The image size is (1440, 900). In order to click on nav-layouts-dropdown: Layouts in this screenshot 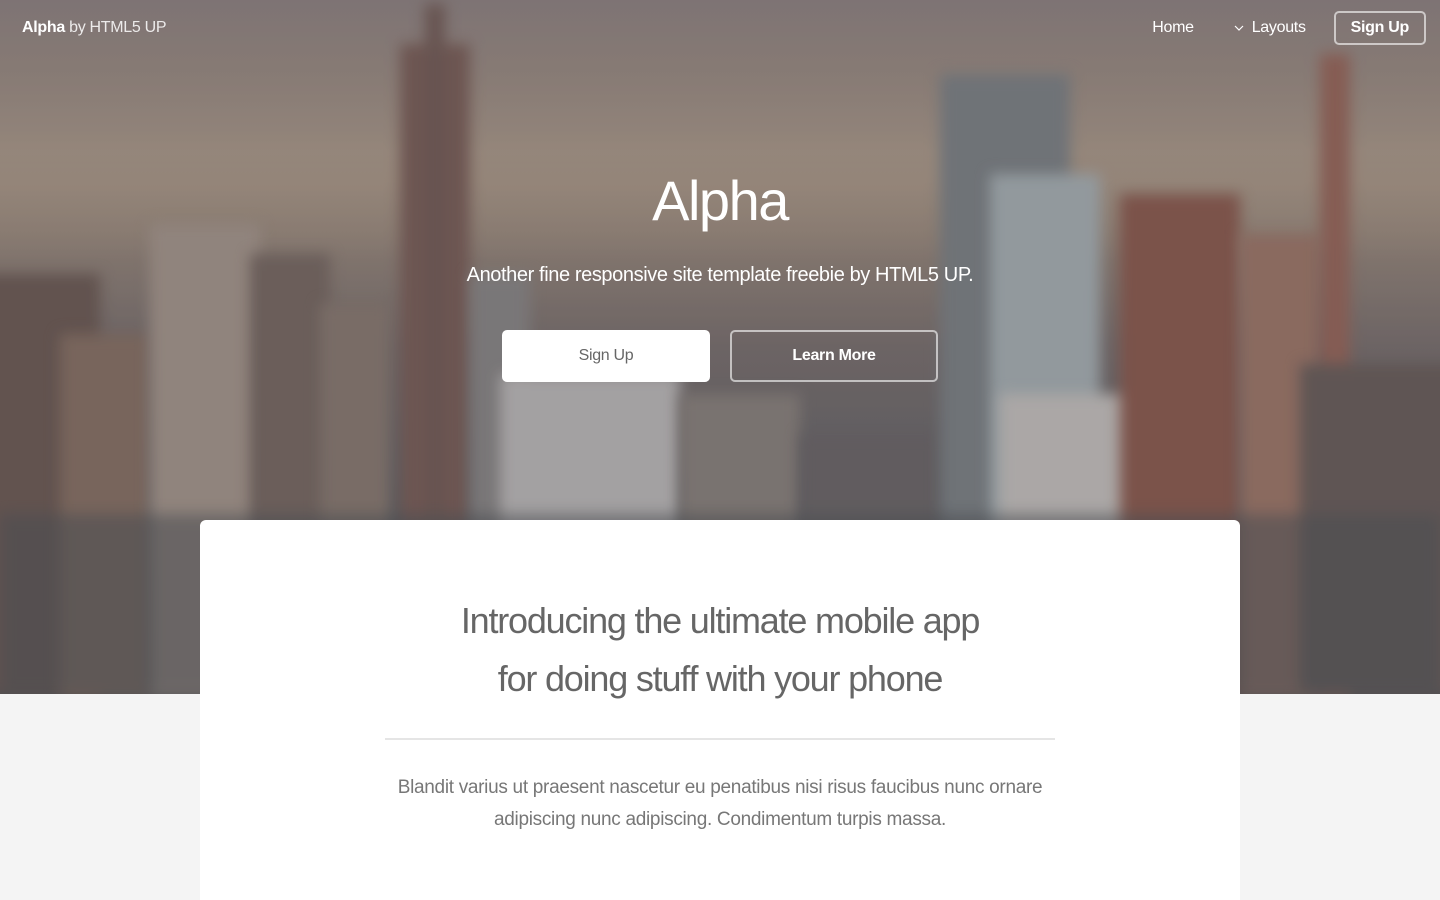, I will do `click(1270, 28)`.